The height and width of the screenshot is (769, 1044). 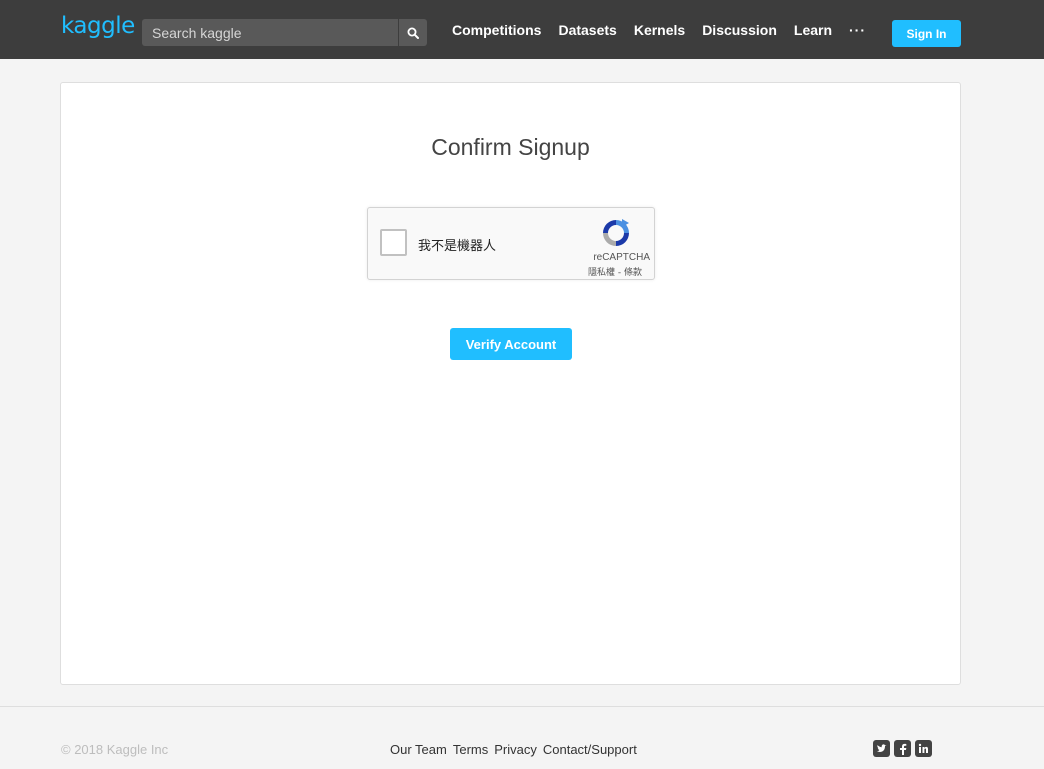 What do you see at coordinates (616, 232) in the screenshot?
I see `recaptcha-logo-icon` at bounding box center [616, 232].